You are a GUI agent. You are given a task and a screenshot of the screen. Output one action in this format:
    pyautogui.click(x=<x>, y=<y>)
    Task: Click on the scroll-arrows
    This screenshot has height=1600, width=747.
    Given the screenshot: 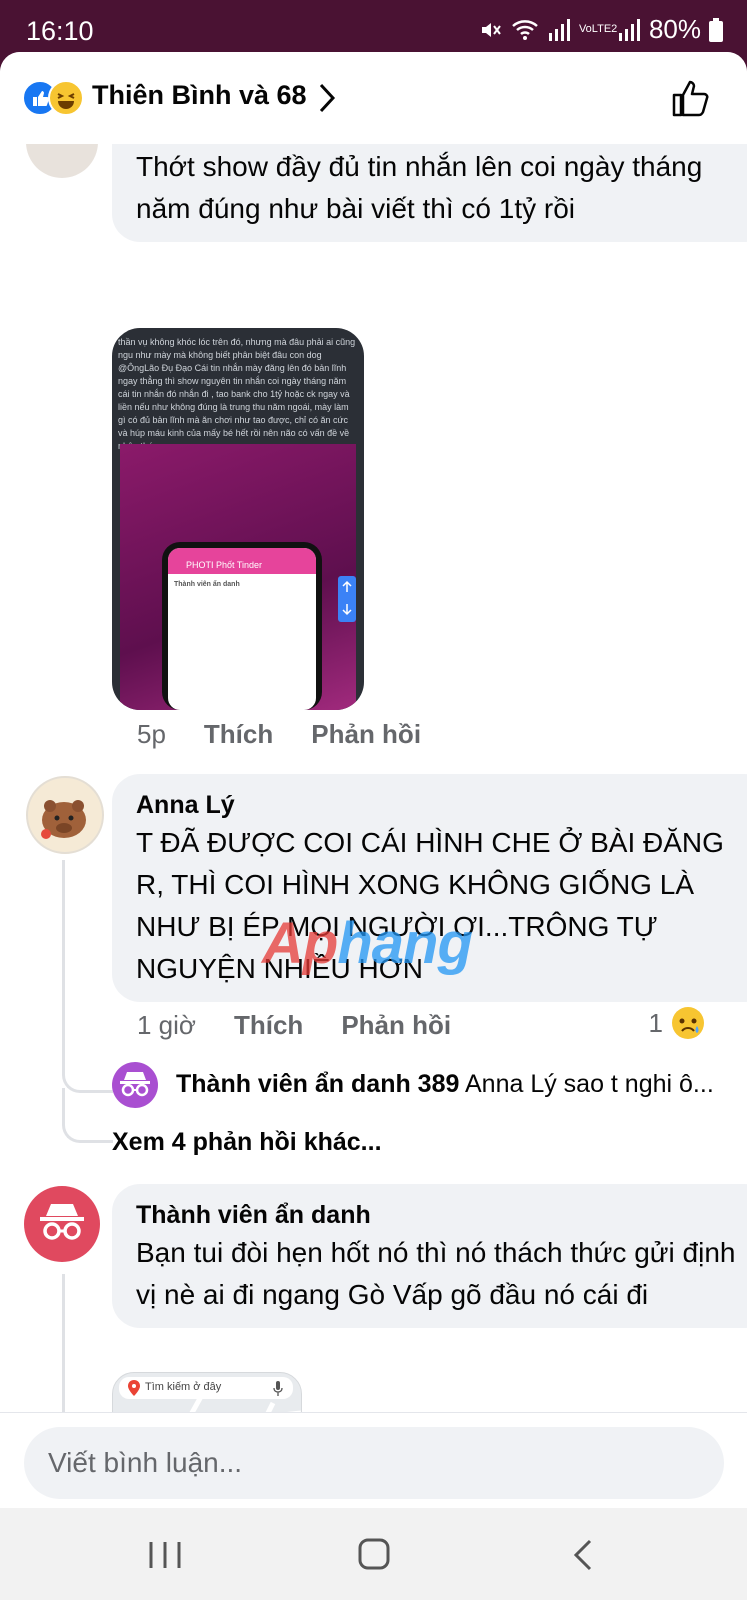 What is the action you would take?
    pyautogui.click(x=347, y=599)
    